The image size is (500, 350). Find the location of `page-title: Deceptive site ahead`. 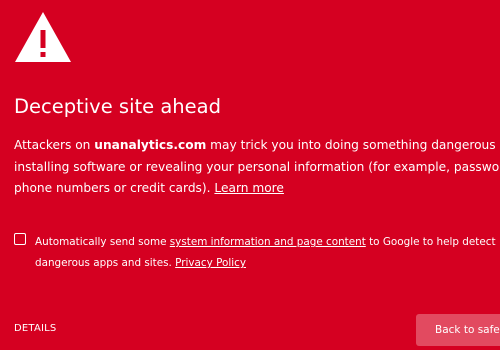

page-title: Deceptive site ahead is located at coordinates (117, 106).